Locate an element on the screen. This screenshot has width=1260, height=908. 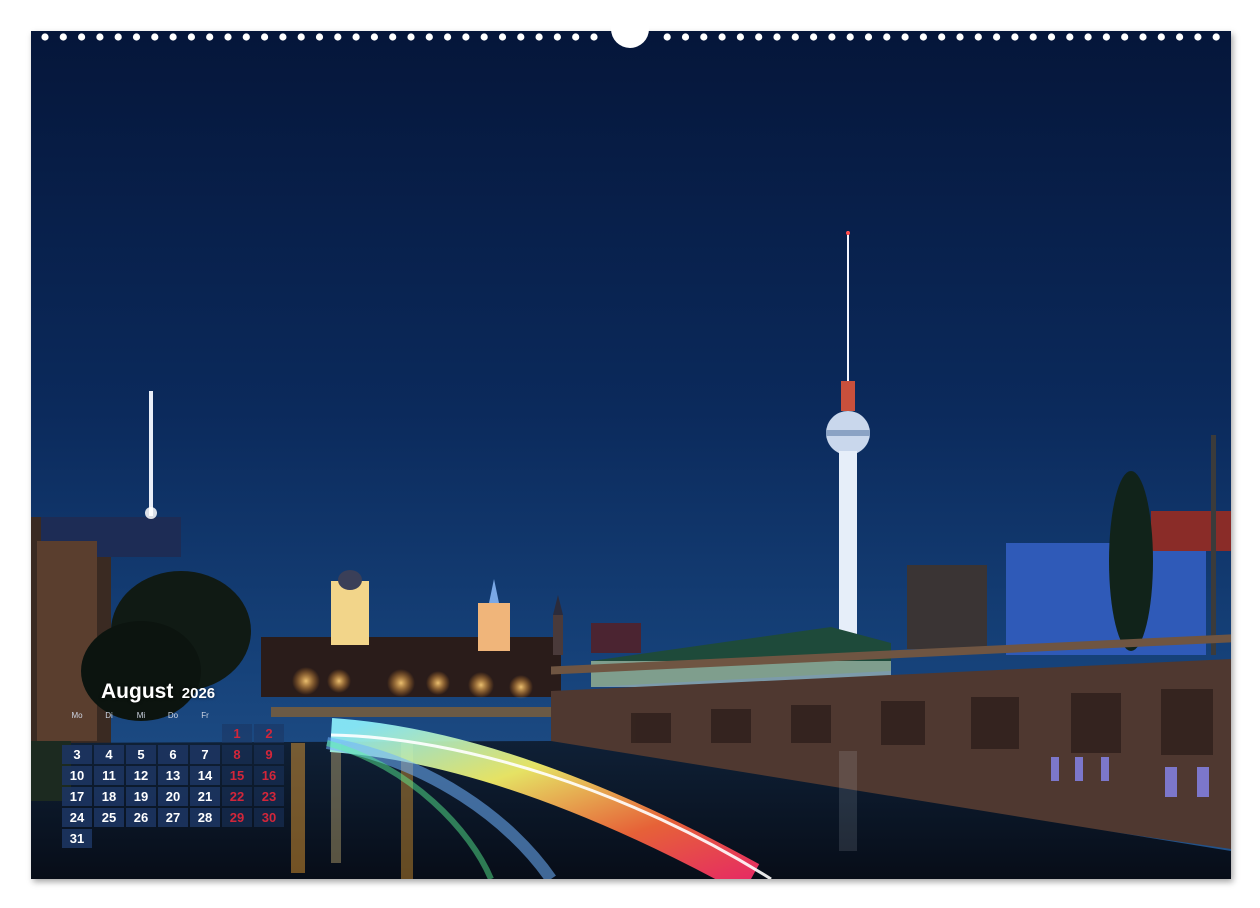
calendar-day: 13 is located at coordinates (173, 775).